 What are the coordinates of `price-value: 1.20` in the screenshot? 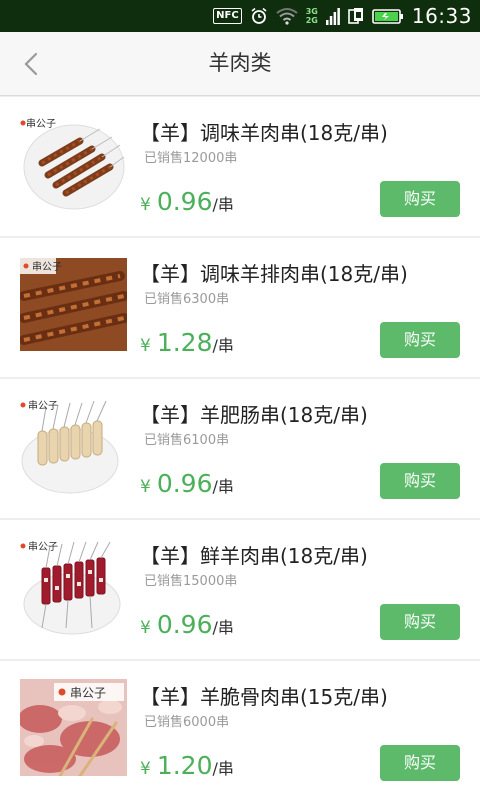 It's located at (184, 765).